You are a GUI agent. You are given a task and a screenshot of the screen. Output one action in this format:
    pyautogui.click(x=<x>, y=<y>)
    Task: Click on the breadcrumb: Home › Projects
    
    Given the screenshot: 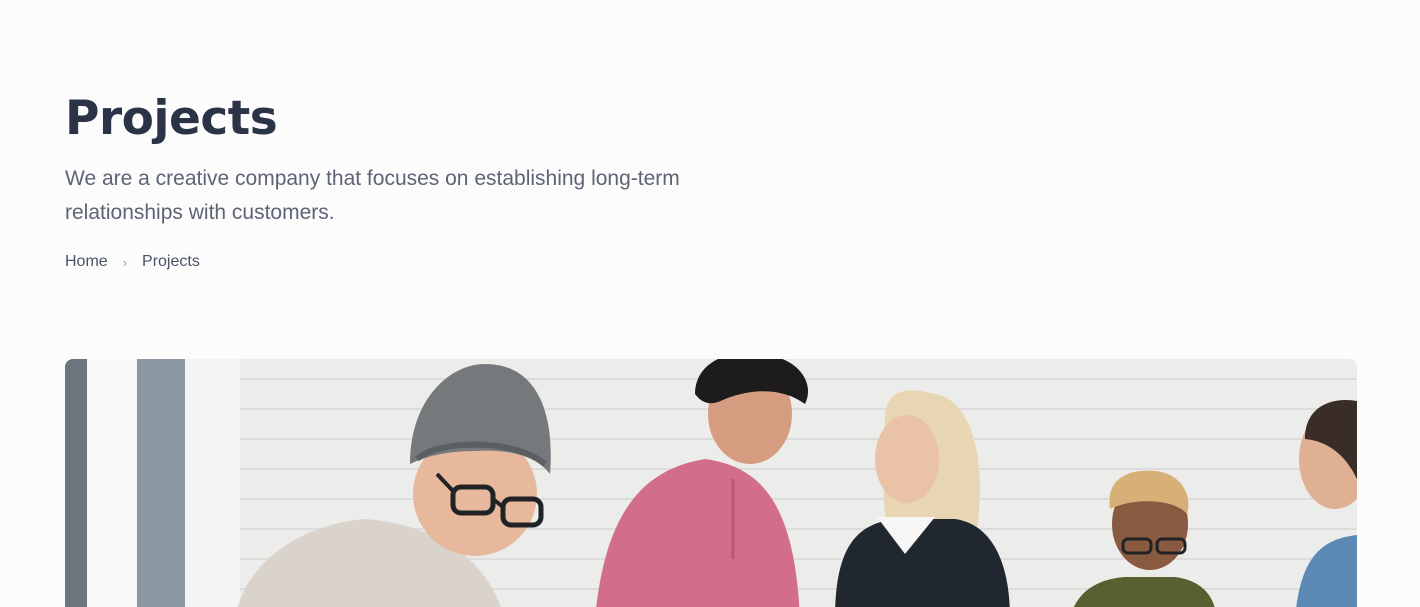 What is the action you would take?
    pyautogui.click(x=132, y=262)
    